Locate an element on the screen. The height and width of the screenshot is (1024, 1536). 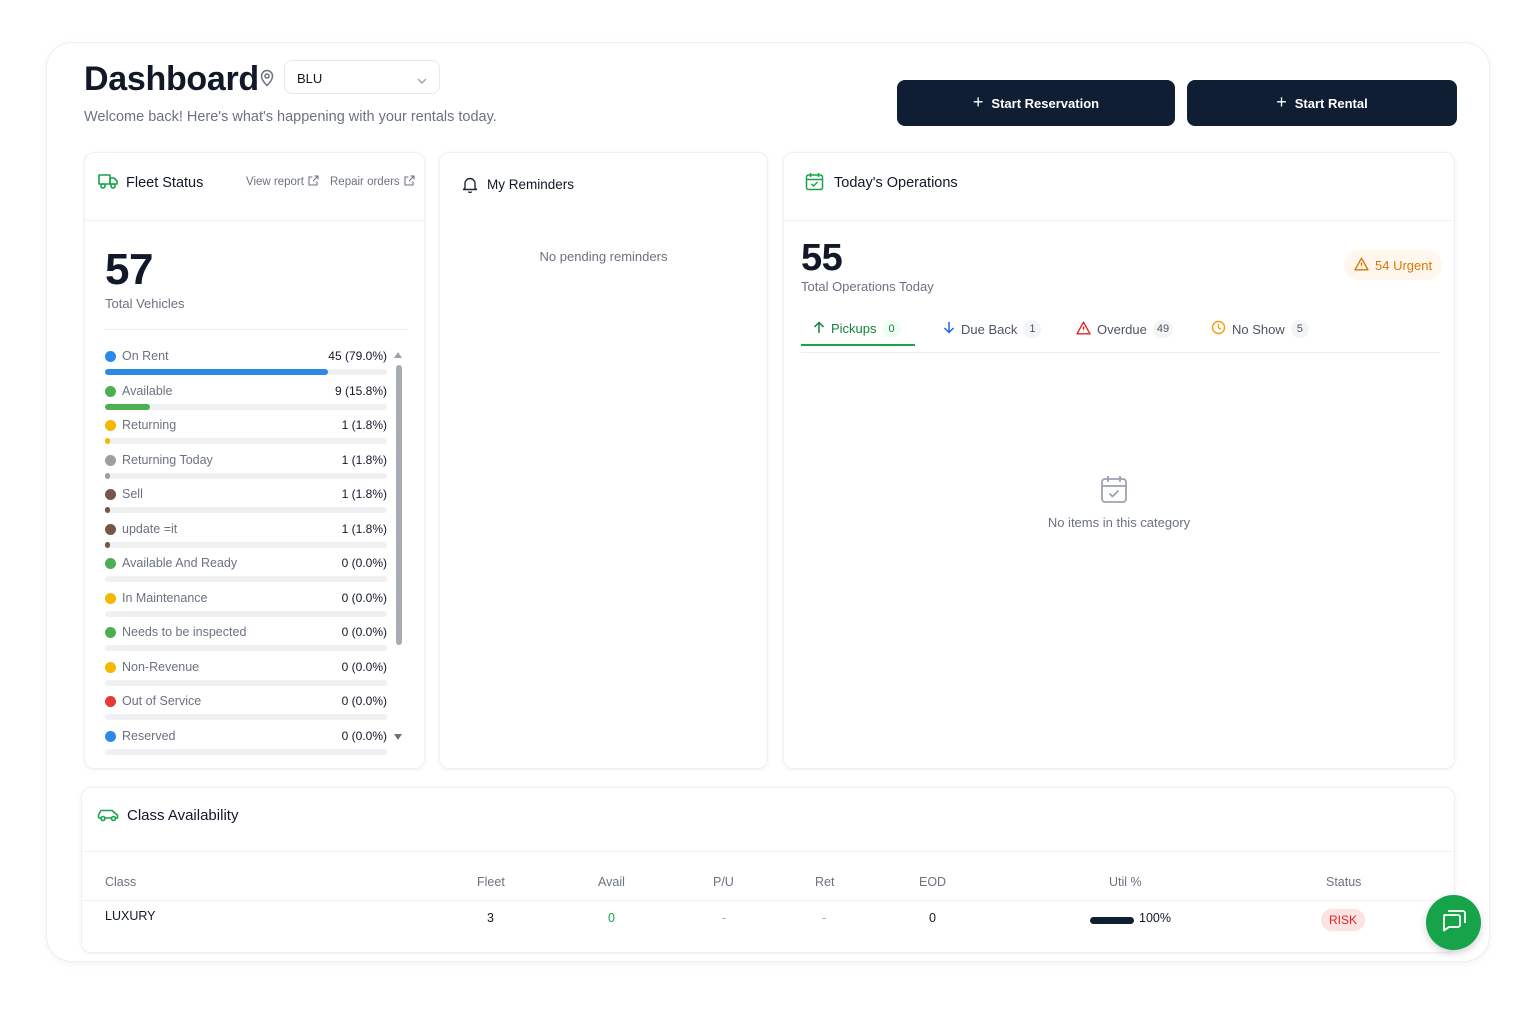
cell-avail: 0 is located at coordinates (611, 918).